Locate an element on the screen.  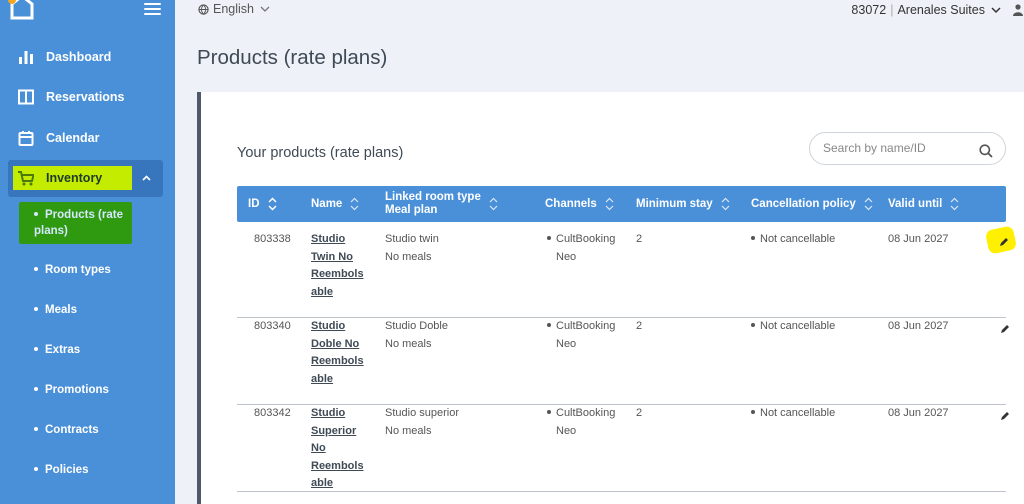
column-header-valid-until: Valid until is located at coordinates (923, 204).